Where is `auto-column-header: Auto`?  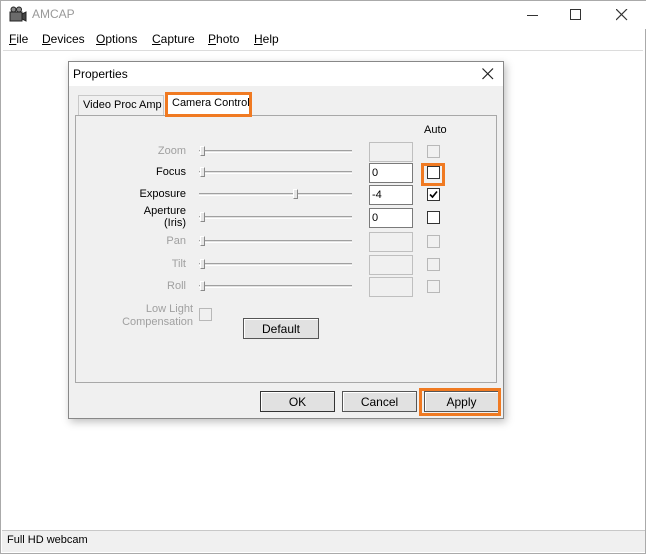 auto-column-header: Auto is located at coordinates (435, 130).